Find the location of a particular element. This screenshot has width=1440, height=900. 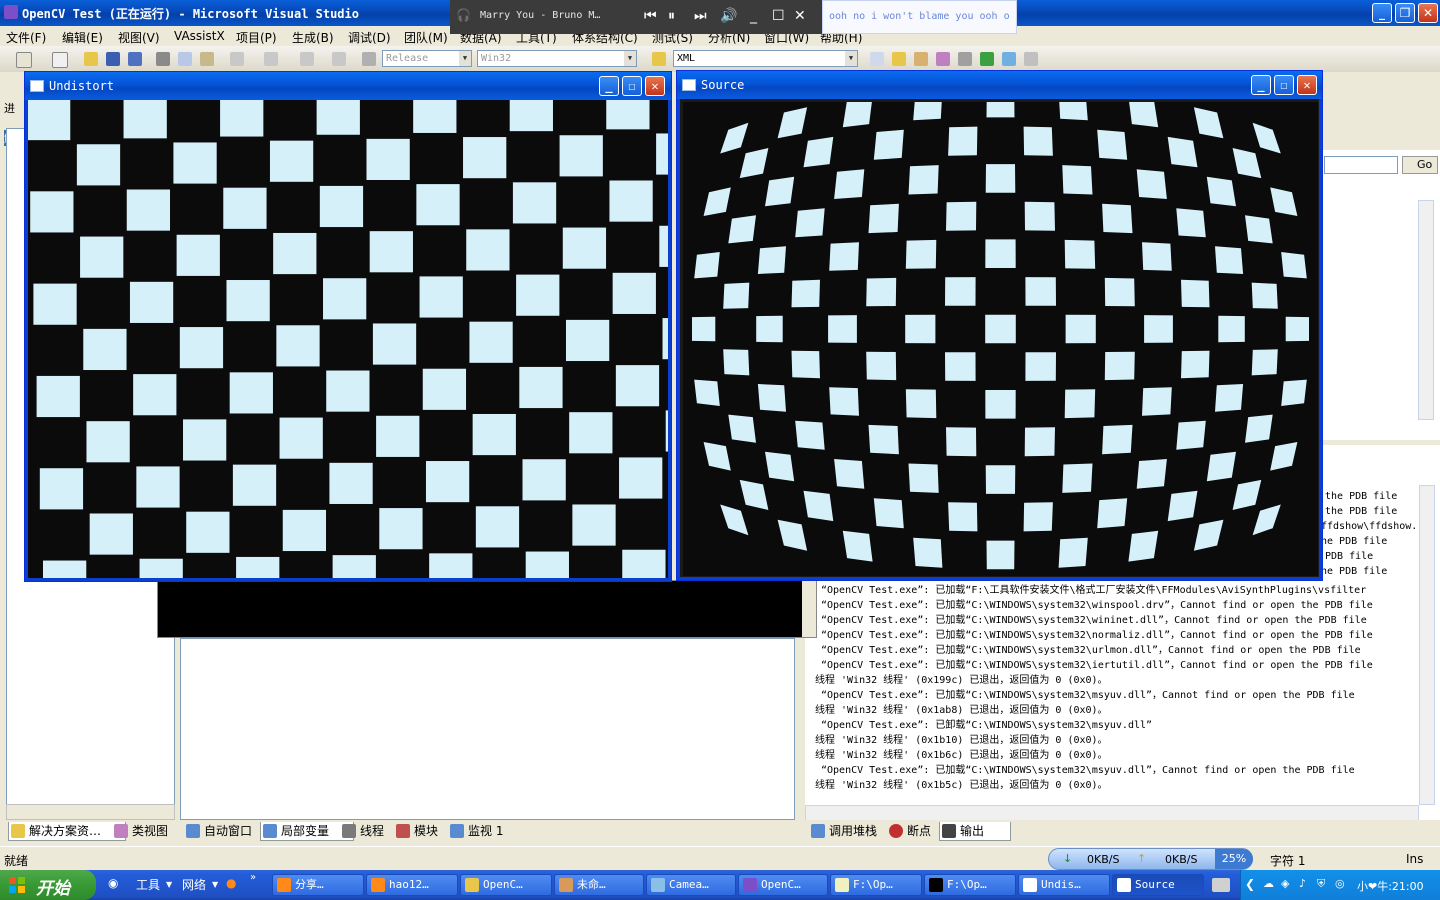

output-horizontal-scrollbar is located at coordinates (1112, 813).